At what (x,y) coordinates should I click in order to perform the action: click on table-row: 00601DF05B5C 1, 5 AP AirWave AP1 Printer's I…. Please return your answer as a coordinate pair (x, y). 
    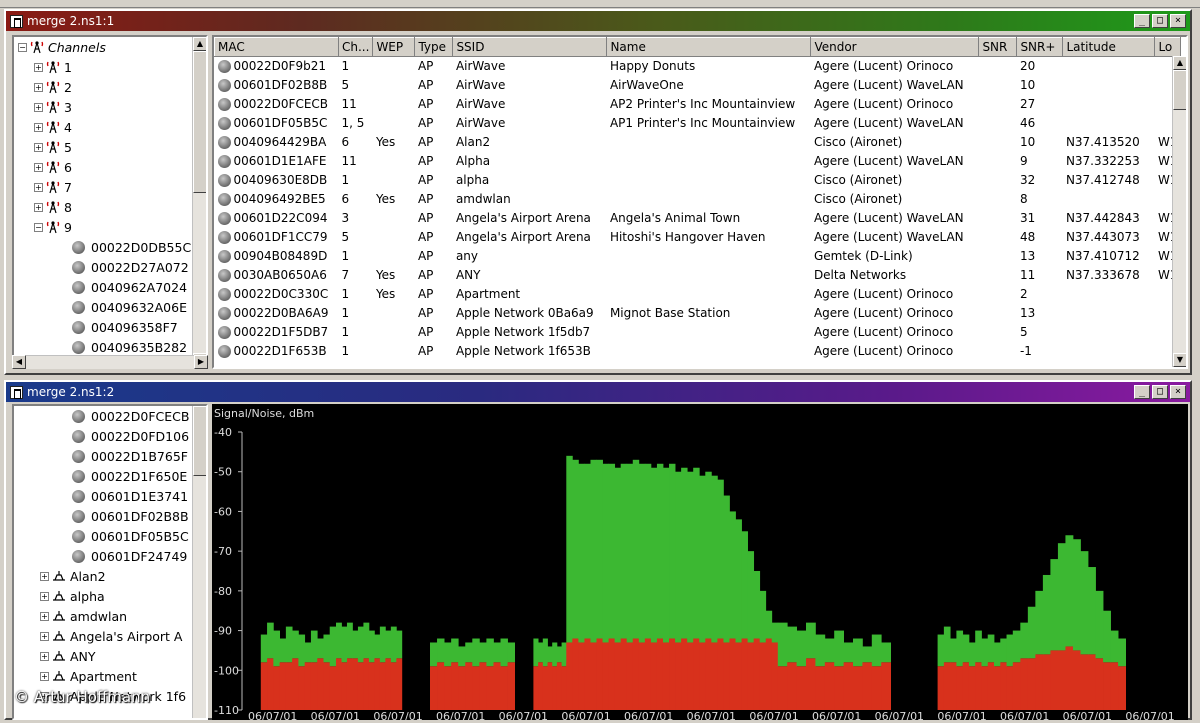
    Looking at the image, I should click on (698, 123).